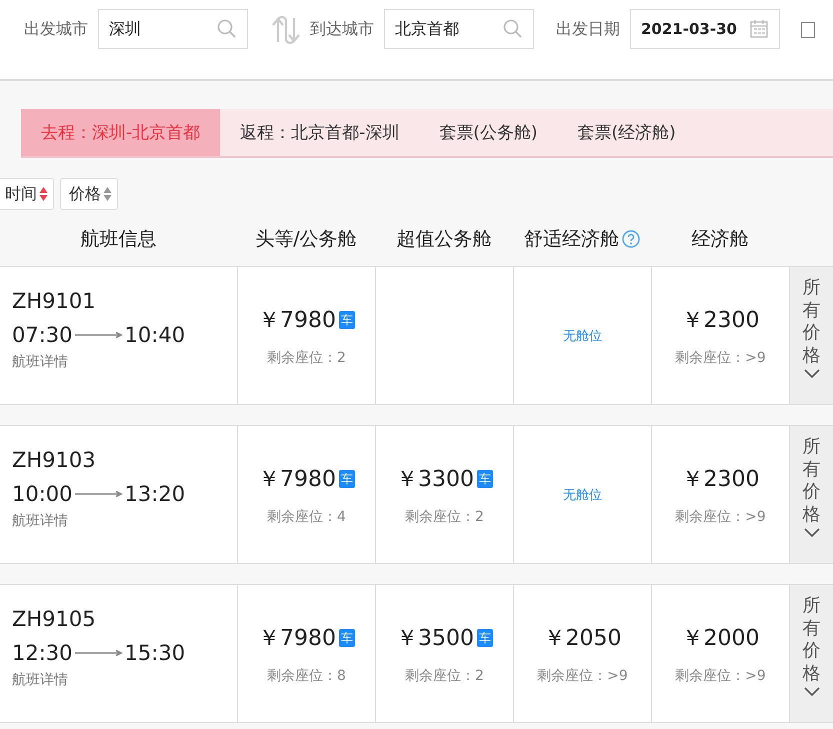  What do you see at coordinates (631, 239) in the screenshot?
I see `help-icon` at bounding box center [631, 239].